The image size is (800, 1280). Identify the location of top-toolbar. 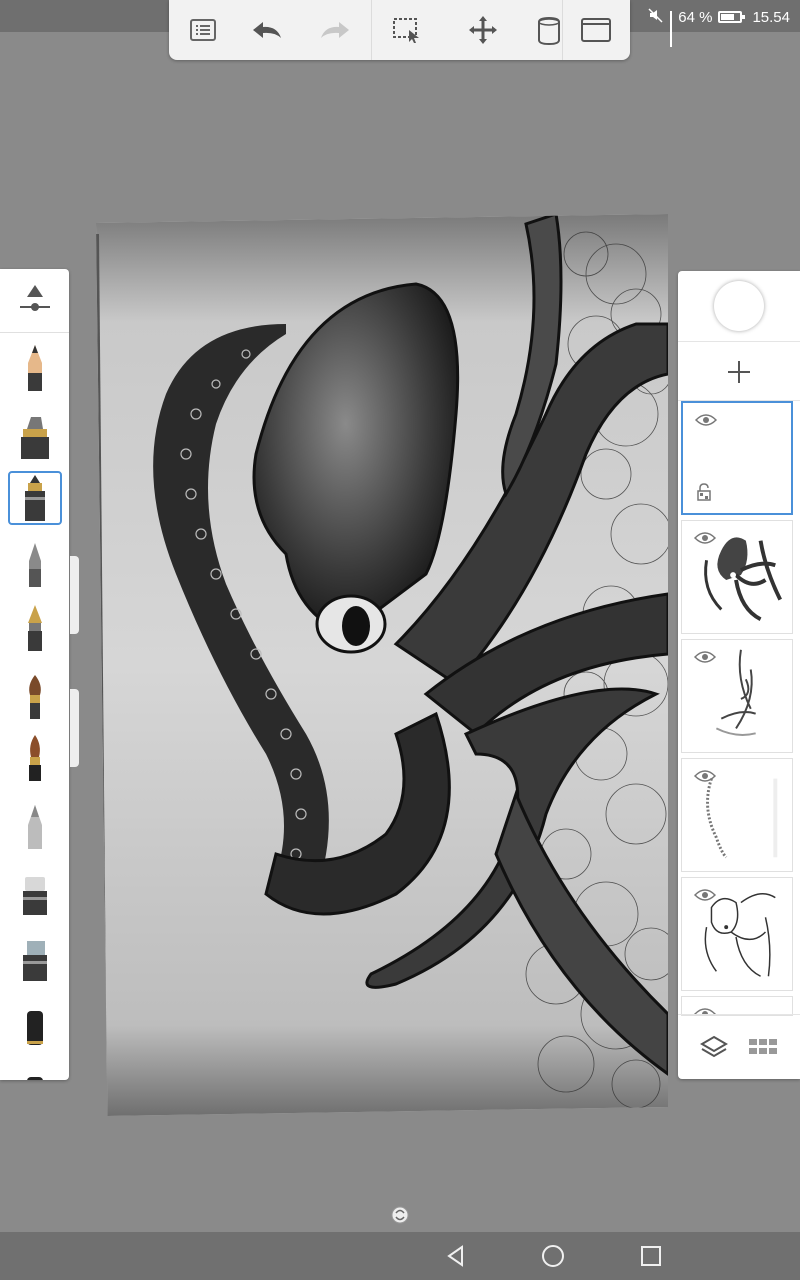
(399, 30).